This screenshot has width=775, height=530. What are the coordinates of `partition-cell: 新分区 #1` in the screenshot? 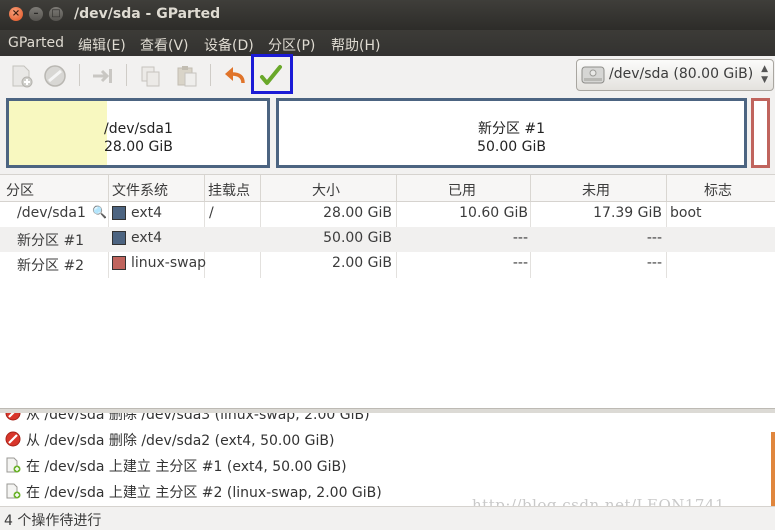 It's located at (51, 241).